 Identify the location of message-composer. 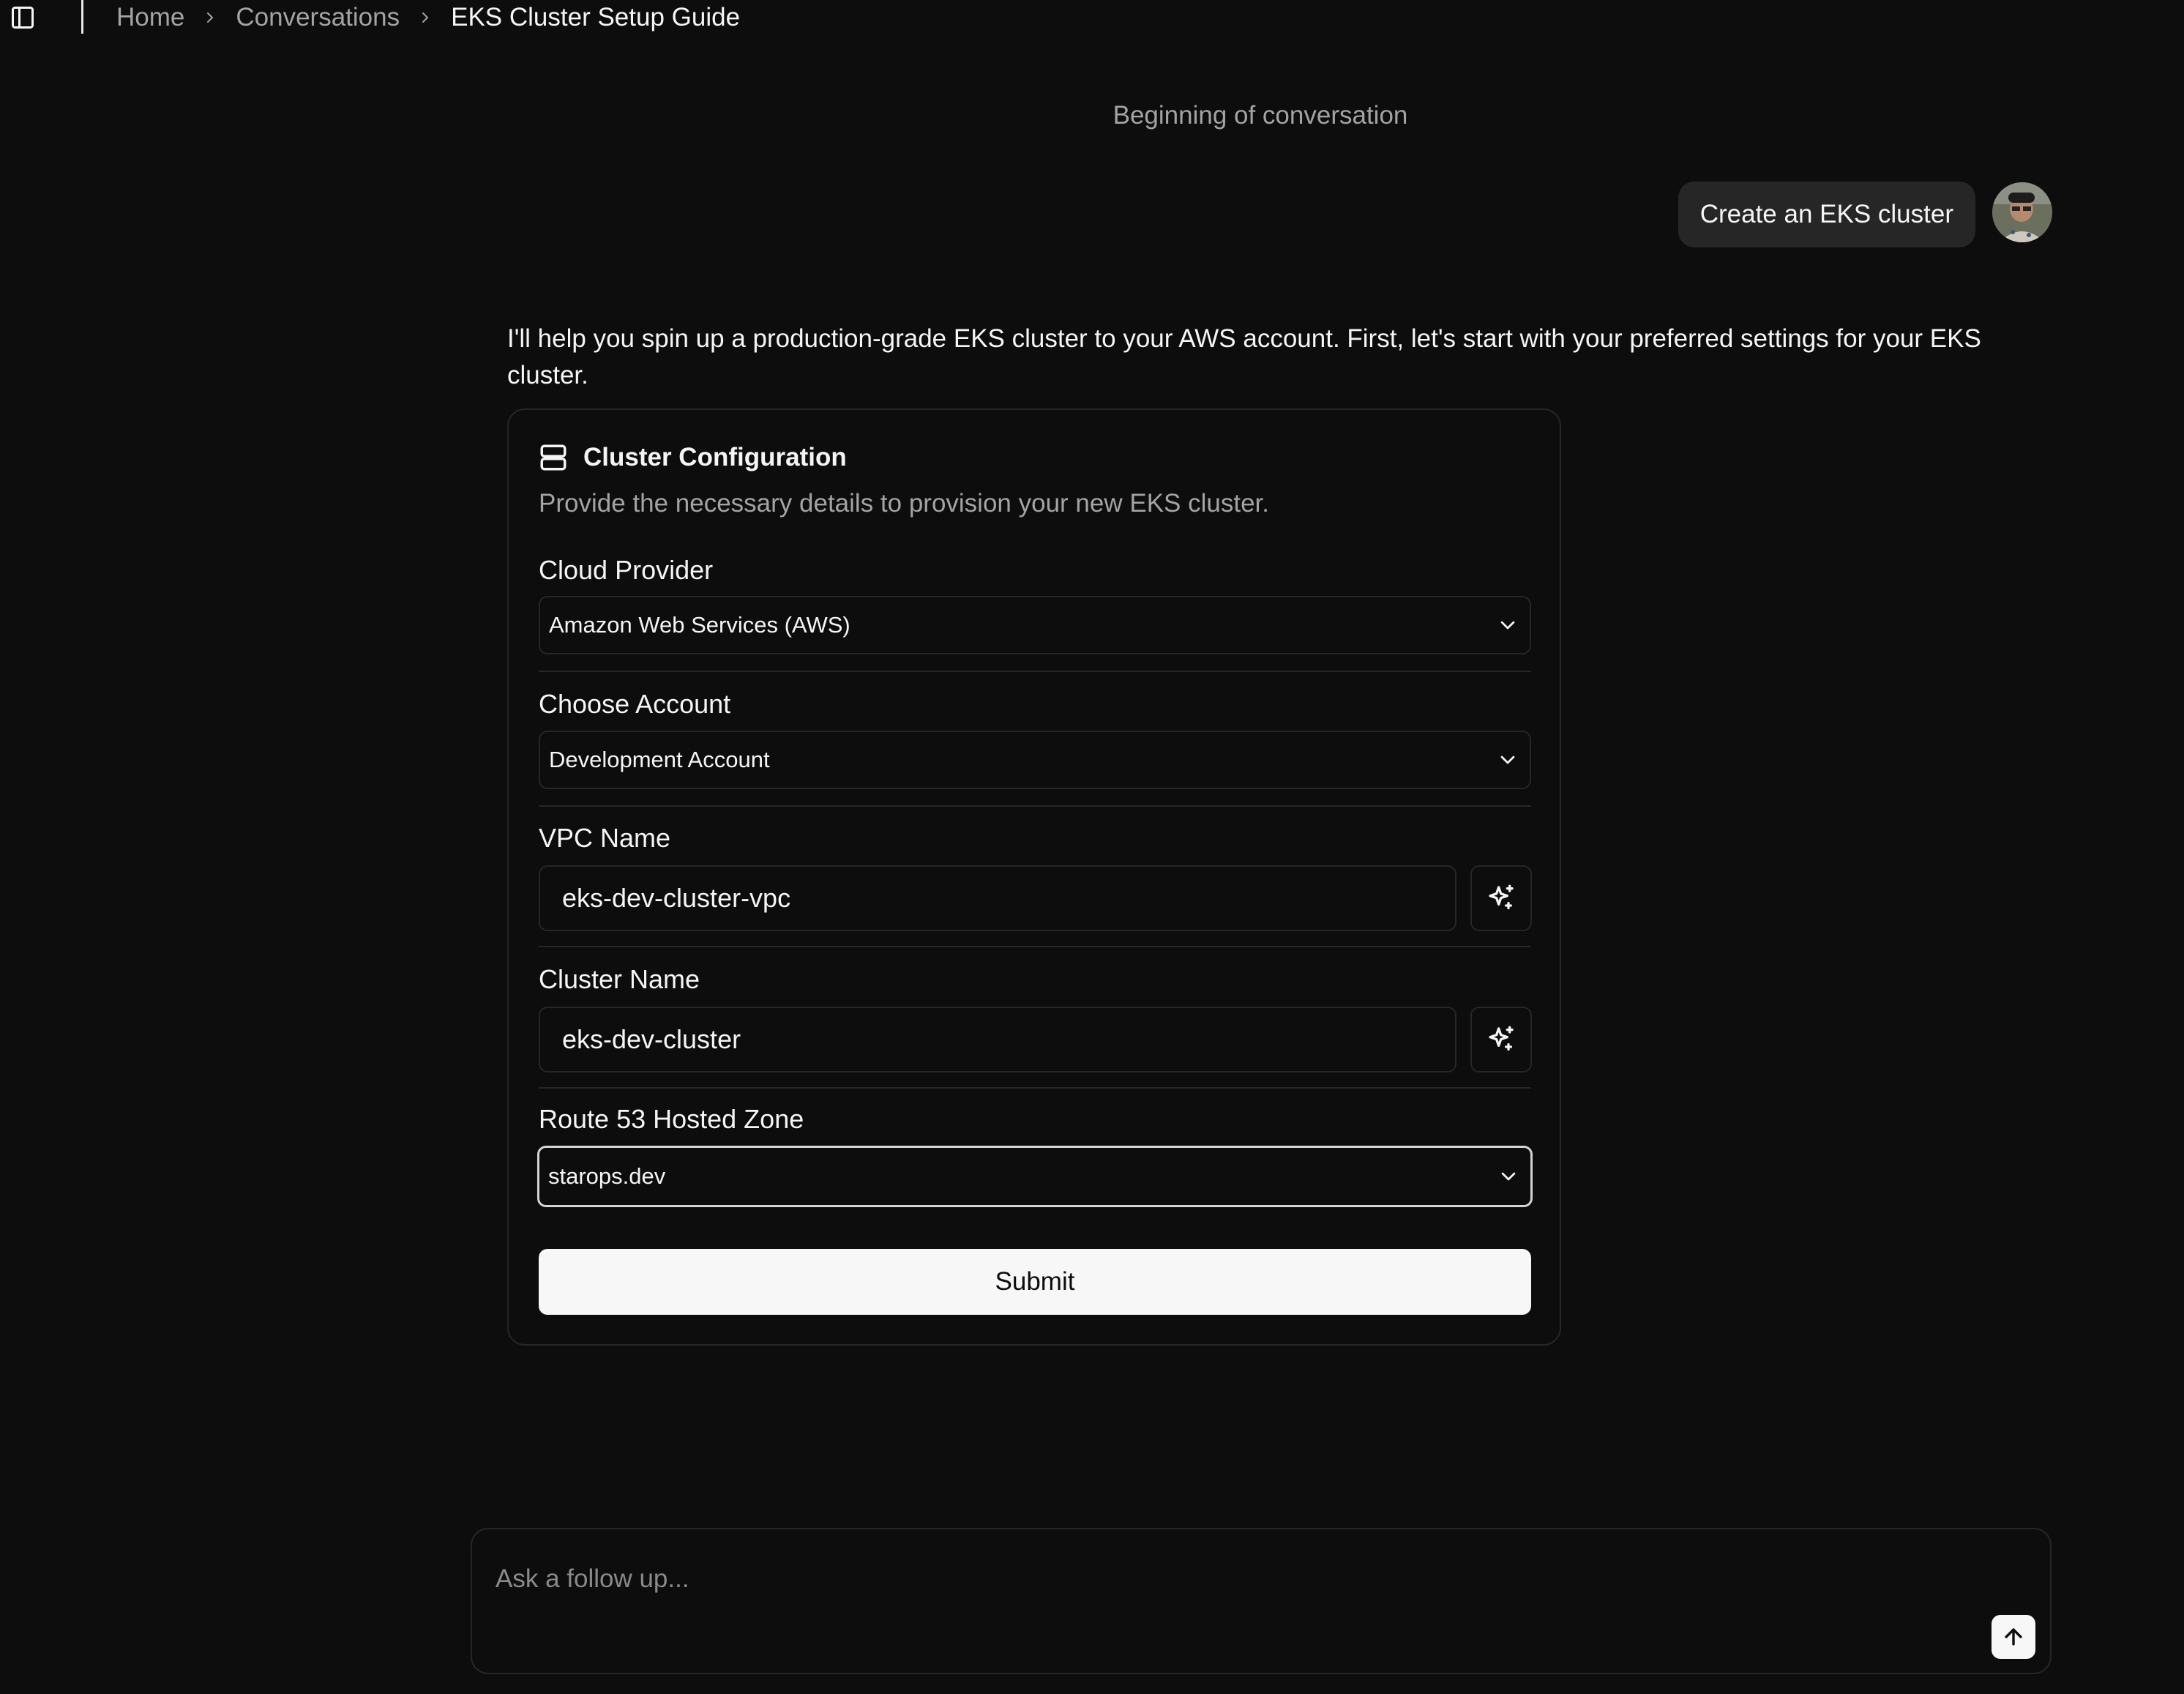
(1262, 1601).